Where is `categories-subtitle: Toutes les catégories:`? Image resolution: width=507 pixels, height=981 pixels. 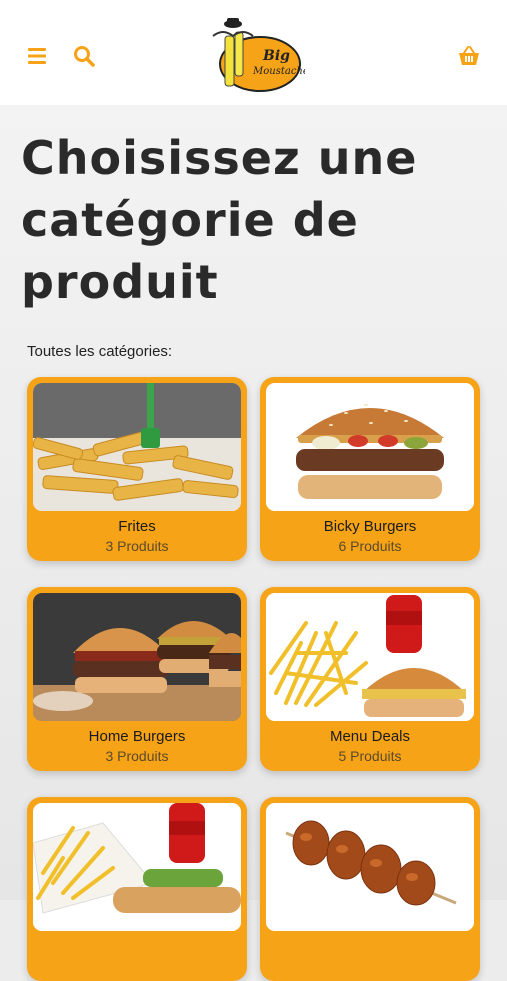 categories-subtitle: Toutes les catégories: is located at coordinates (100, 351).